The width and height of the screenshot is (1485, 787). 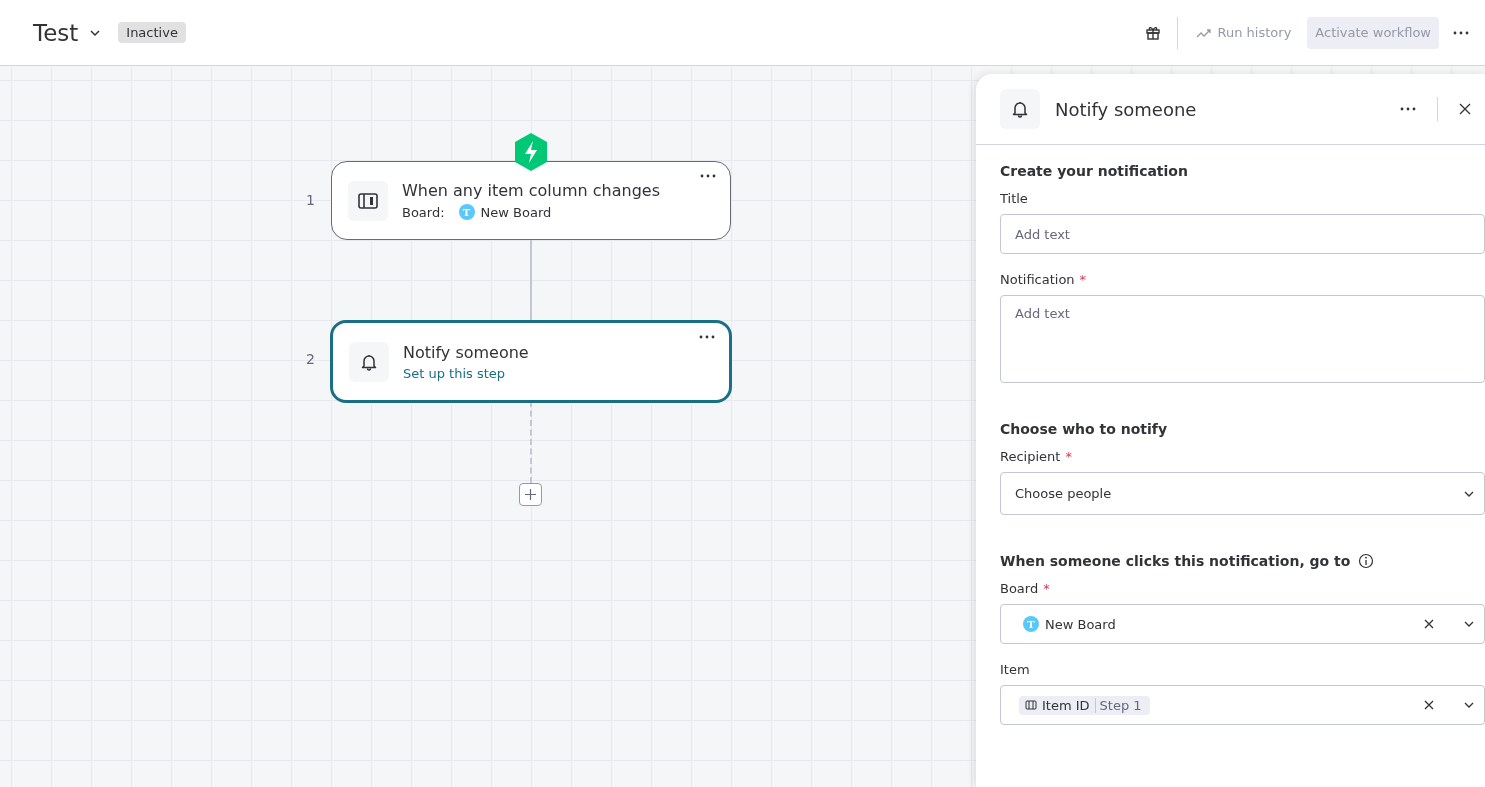 What do you see at coordinates (1152, 32) in the screenshot?
I see `gift-icon` at bounding box center [1152, 32].